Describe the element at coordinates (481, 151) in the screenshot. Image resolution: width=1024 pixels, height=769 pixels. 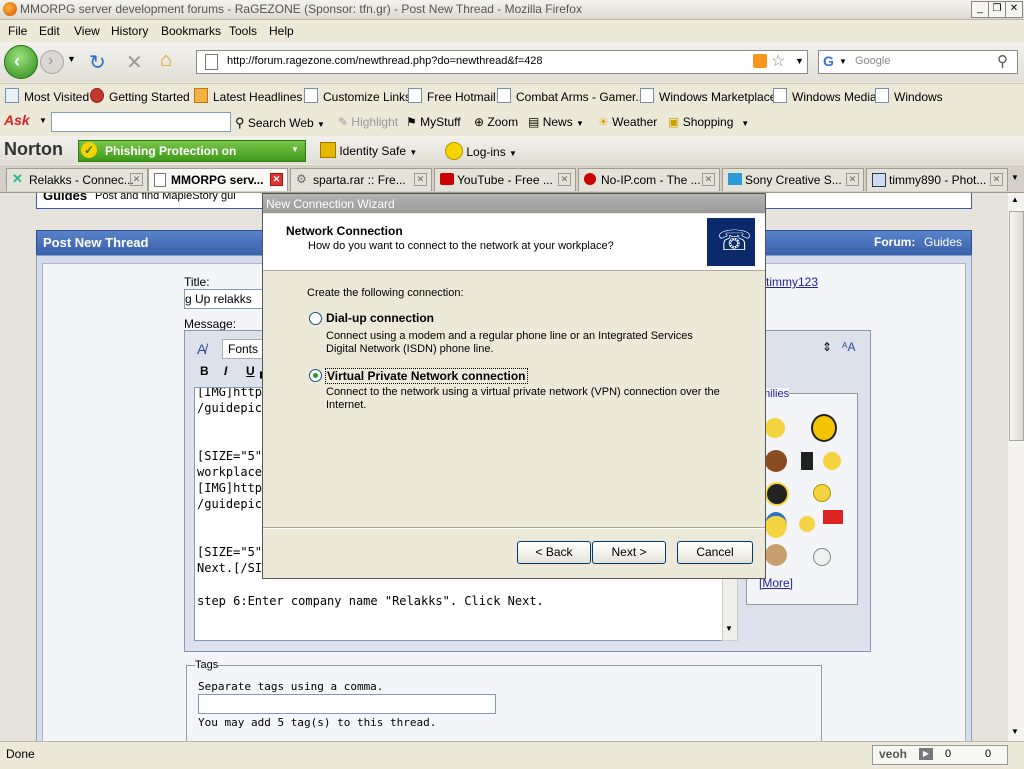
I see `logins-button: Log-ins ▼` at that location.